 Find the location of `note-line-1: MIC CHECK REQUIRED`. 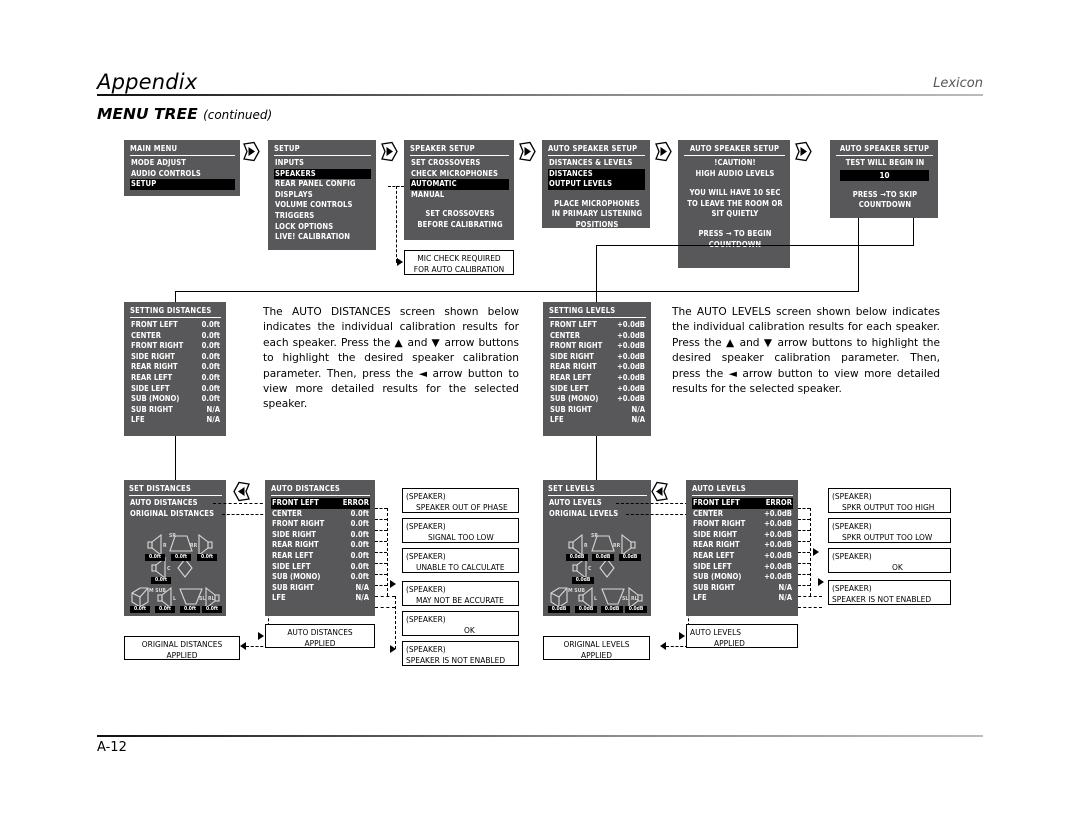

note-line-1: MIC CHECK REQUIRED is located at coordinates (459, 258).